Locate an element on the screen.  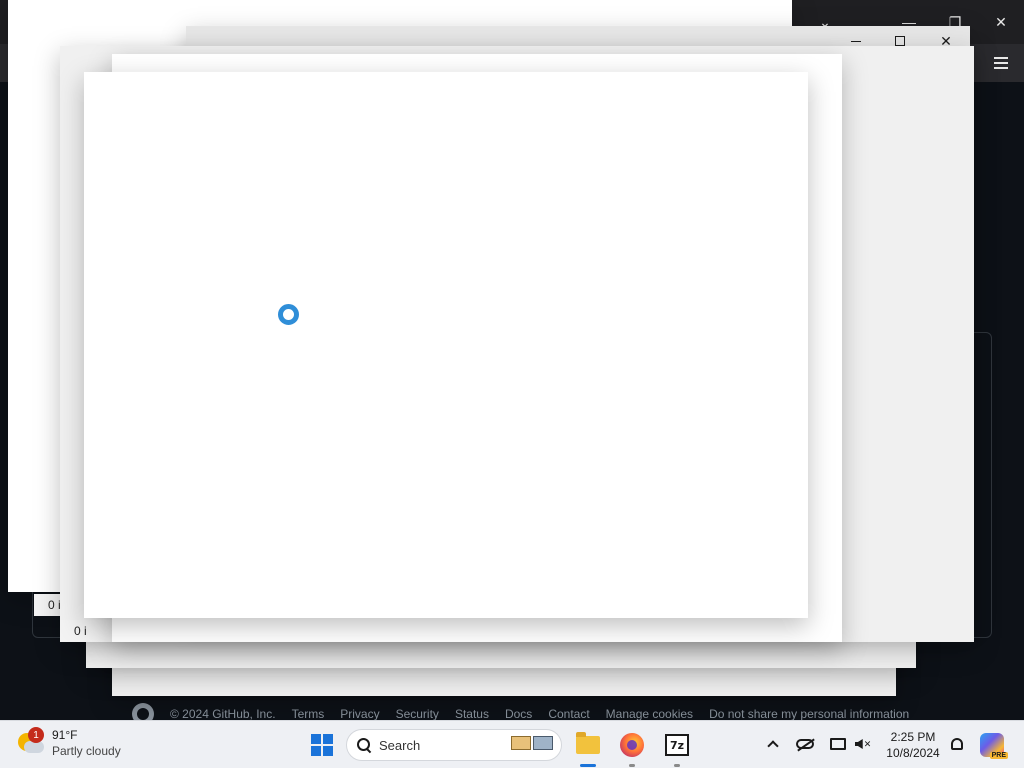
weather-widget: 1 91°F Partly cloudy is located at coordinates (68, 743).